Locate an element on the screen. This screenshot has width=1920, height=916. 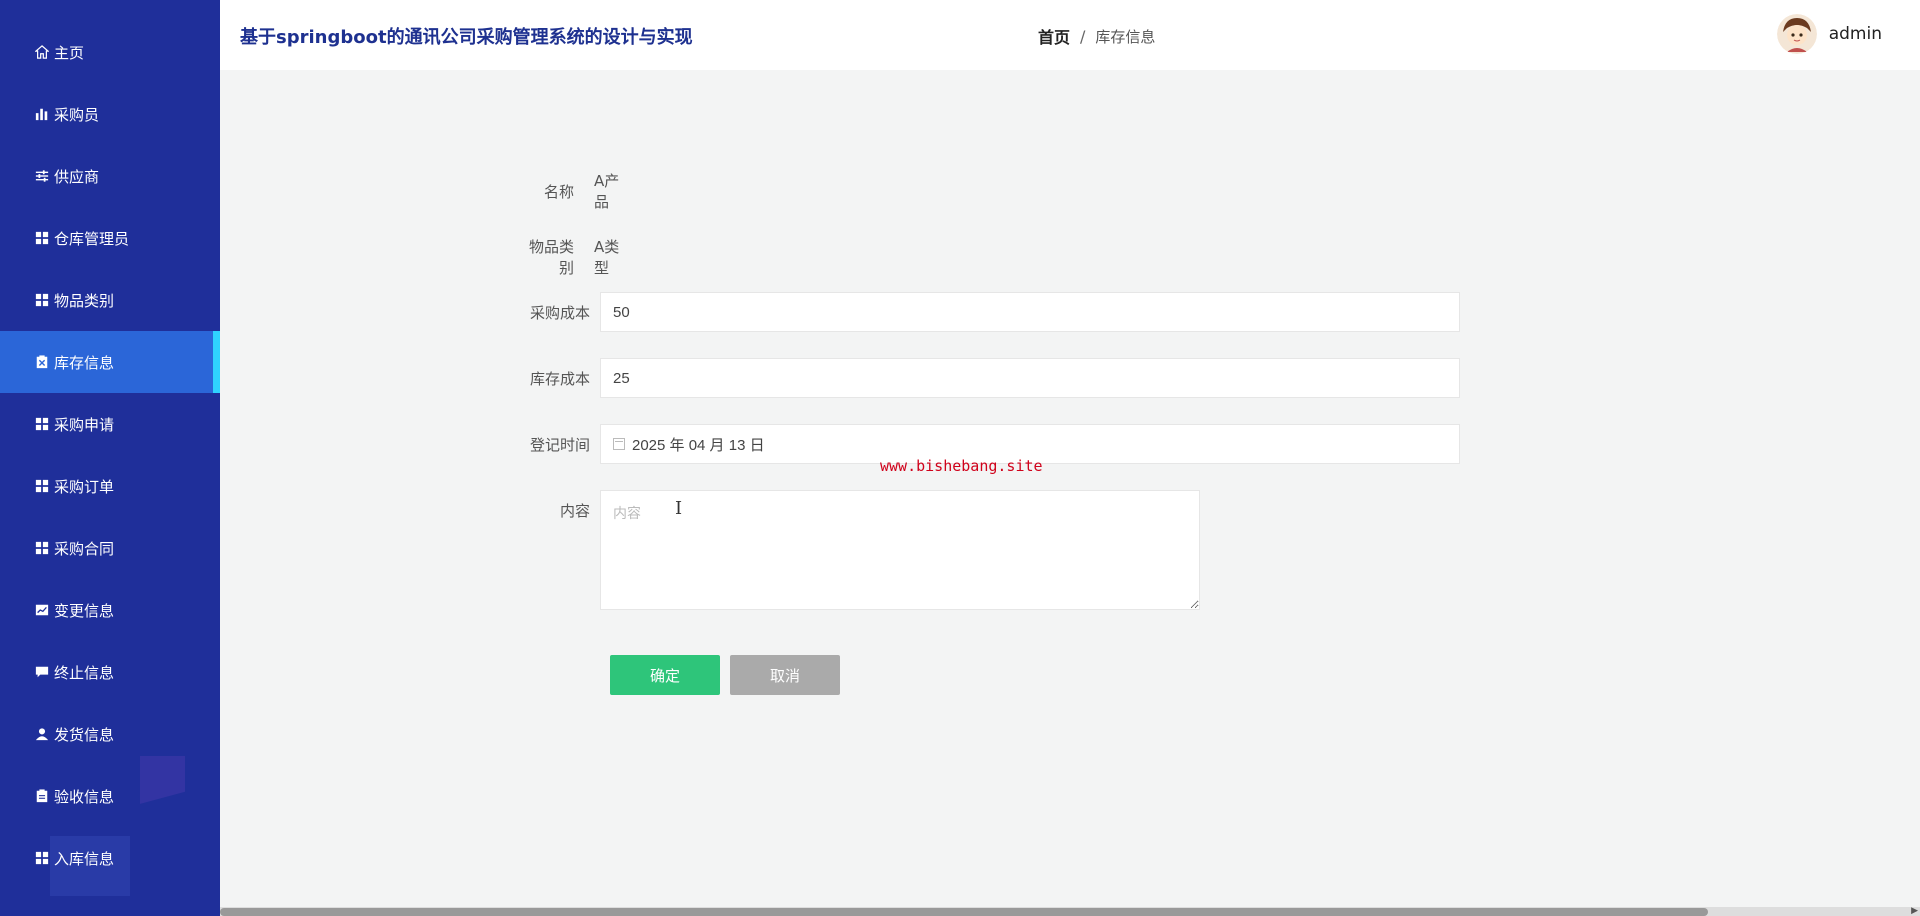
user-menu: admin is located at coordinates (1829, 34).